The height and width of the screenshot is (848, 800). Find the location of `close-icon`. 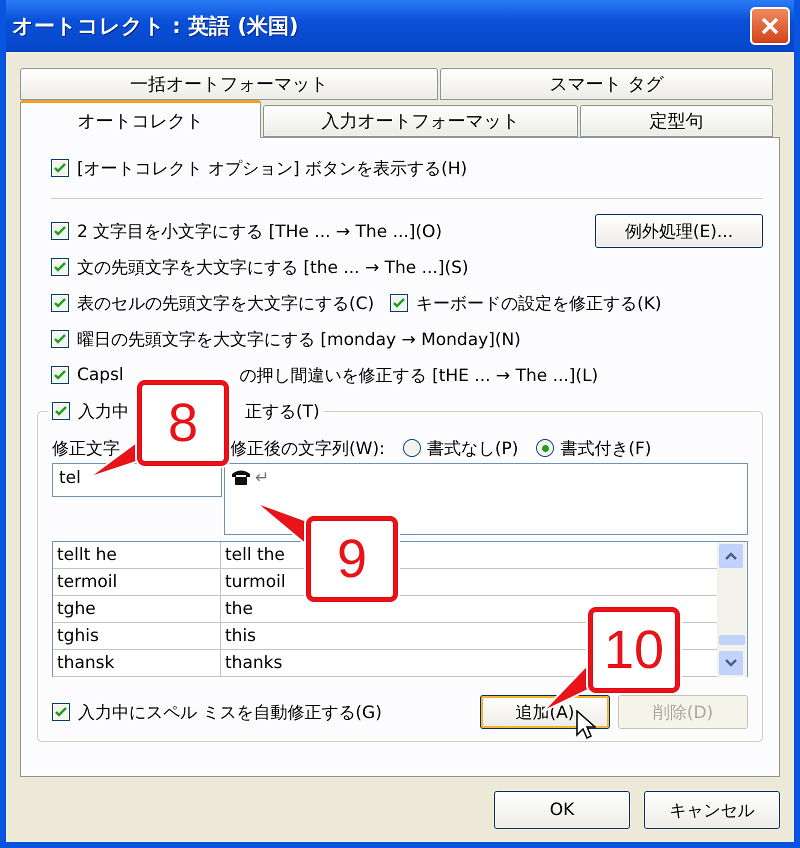

close-icon is located at coordinates (770, 26).